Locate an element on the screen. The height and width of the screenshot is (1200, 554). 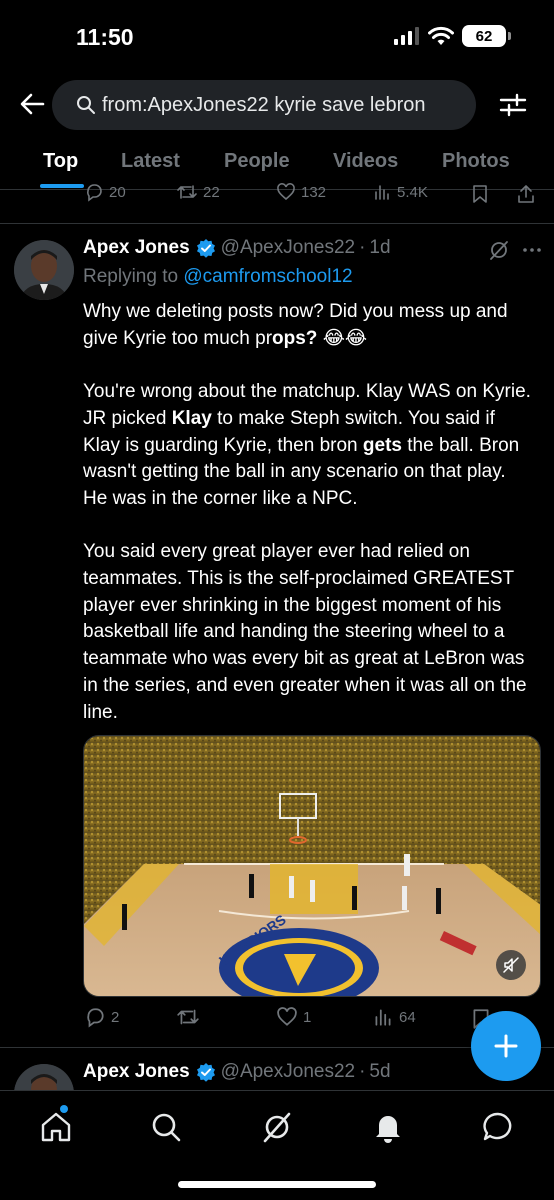
post-actions: 2 1 64 is located at coordinates (277, 1021).